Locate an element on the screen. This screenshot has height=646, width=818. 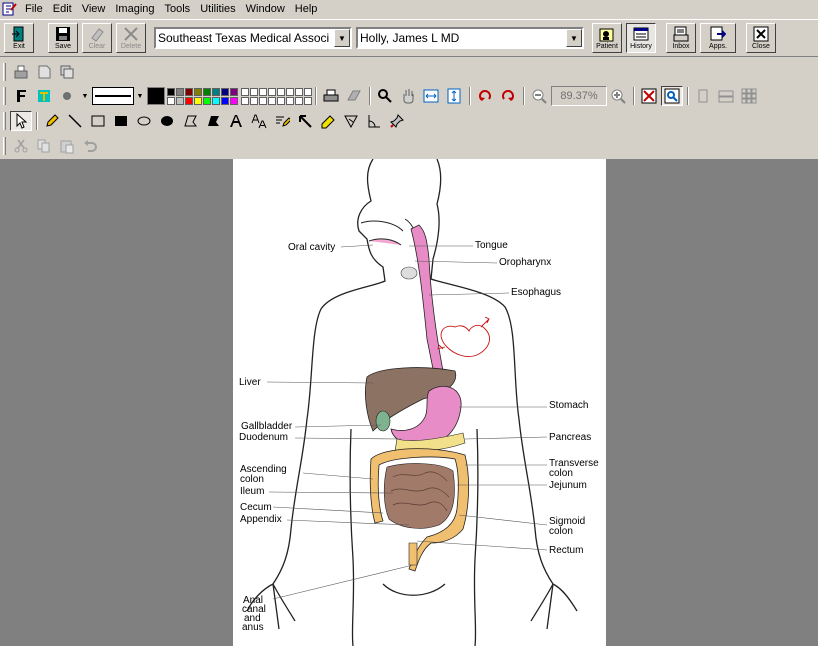
pan-button is located at coordinates (408, 96).